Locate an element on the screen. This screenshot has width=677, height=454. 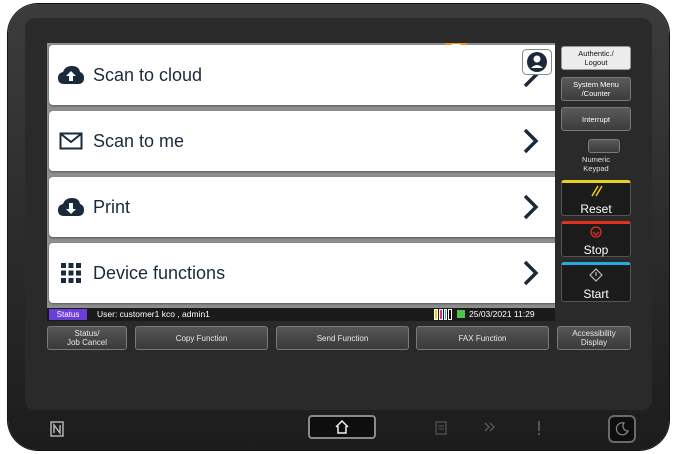
home-icon is located at coordinates (342, 427).